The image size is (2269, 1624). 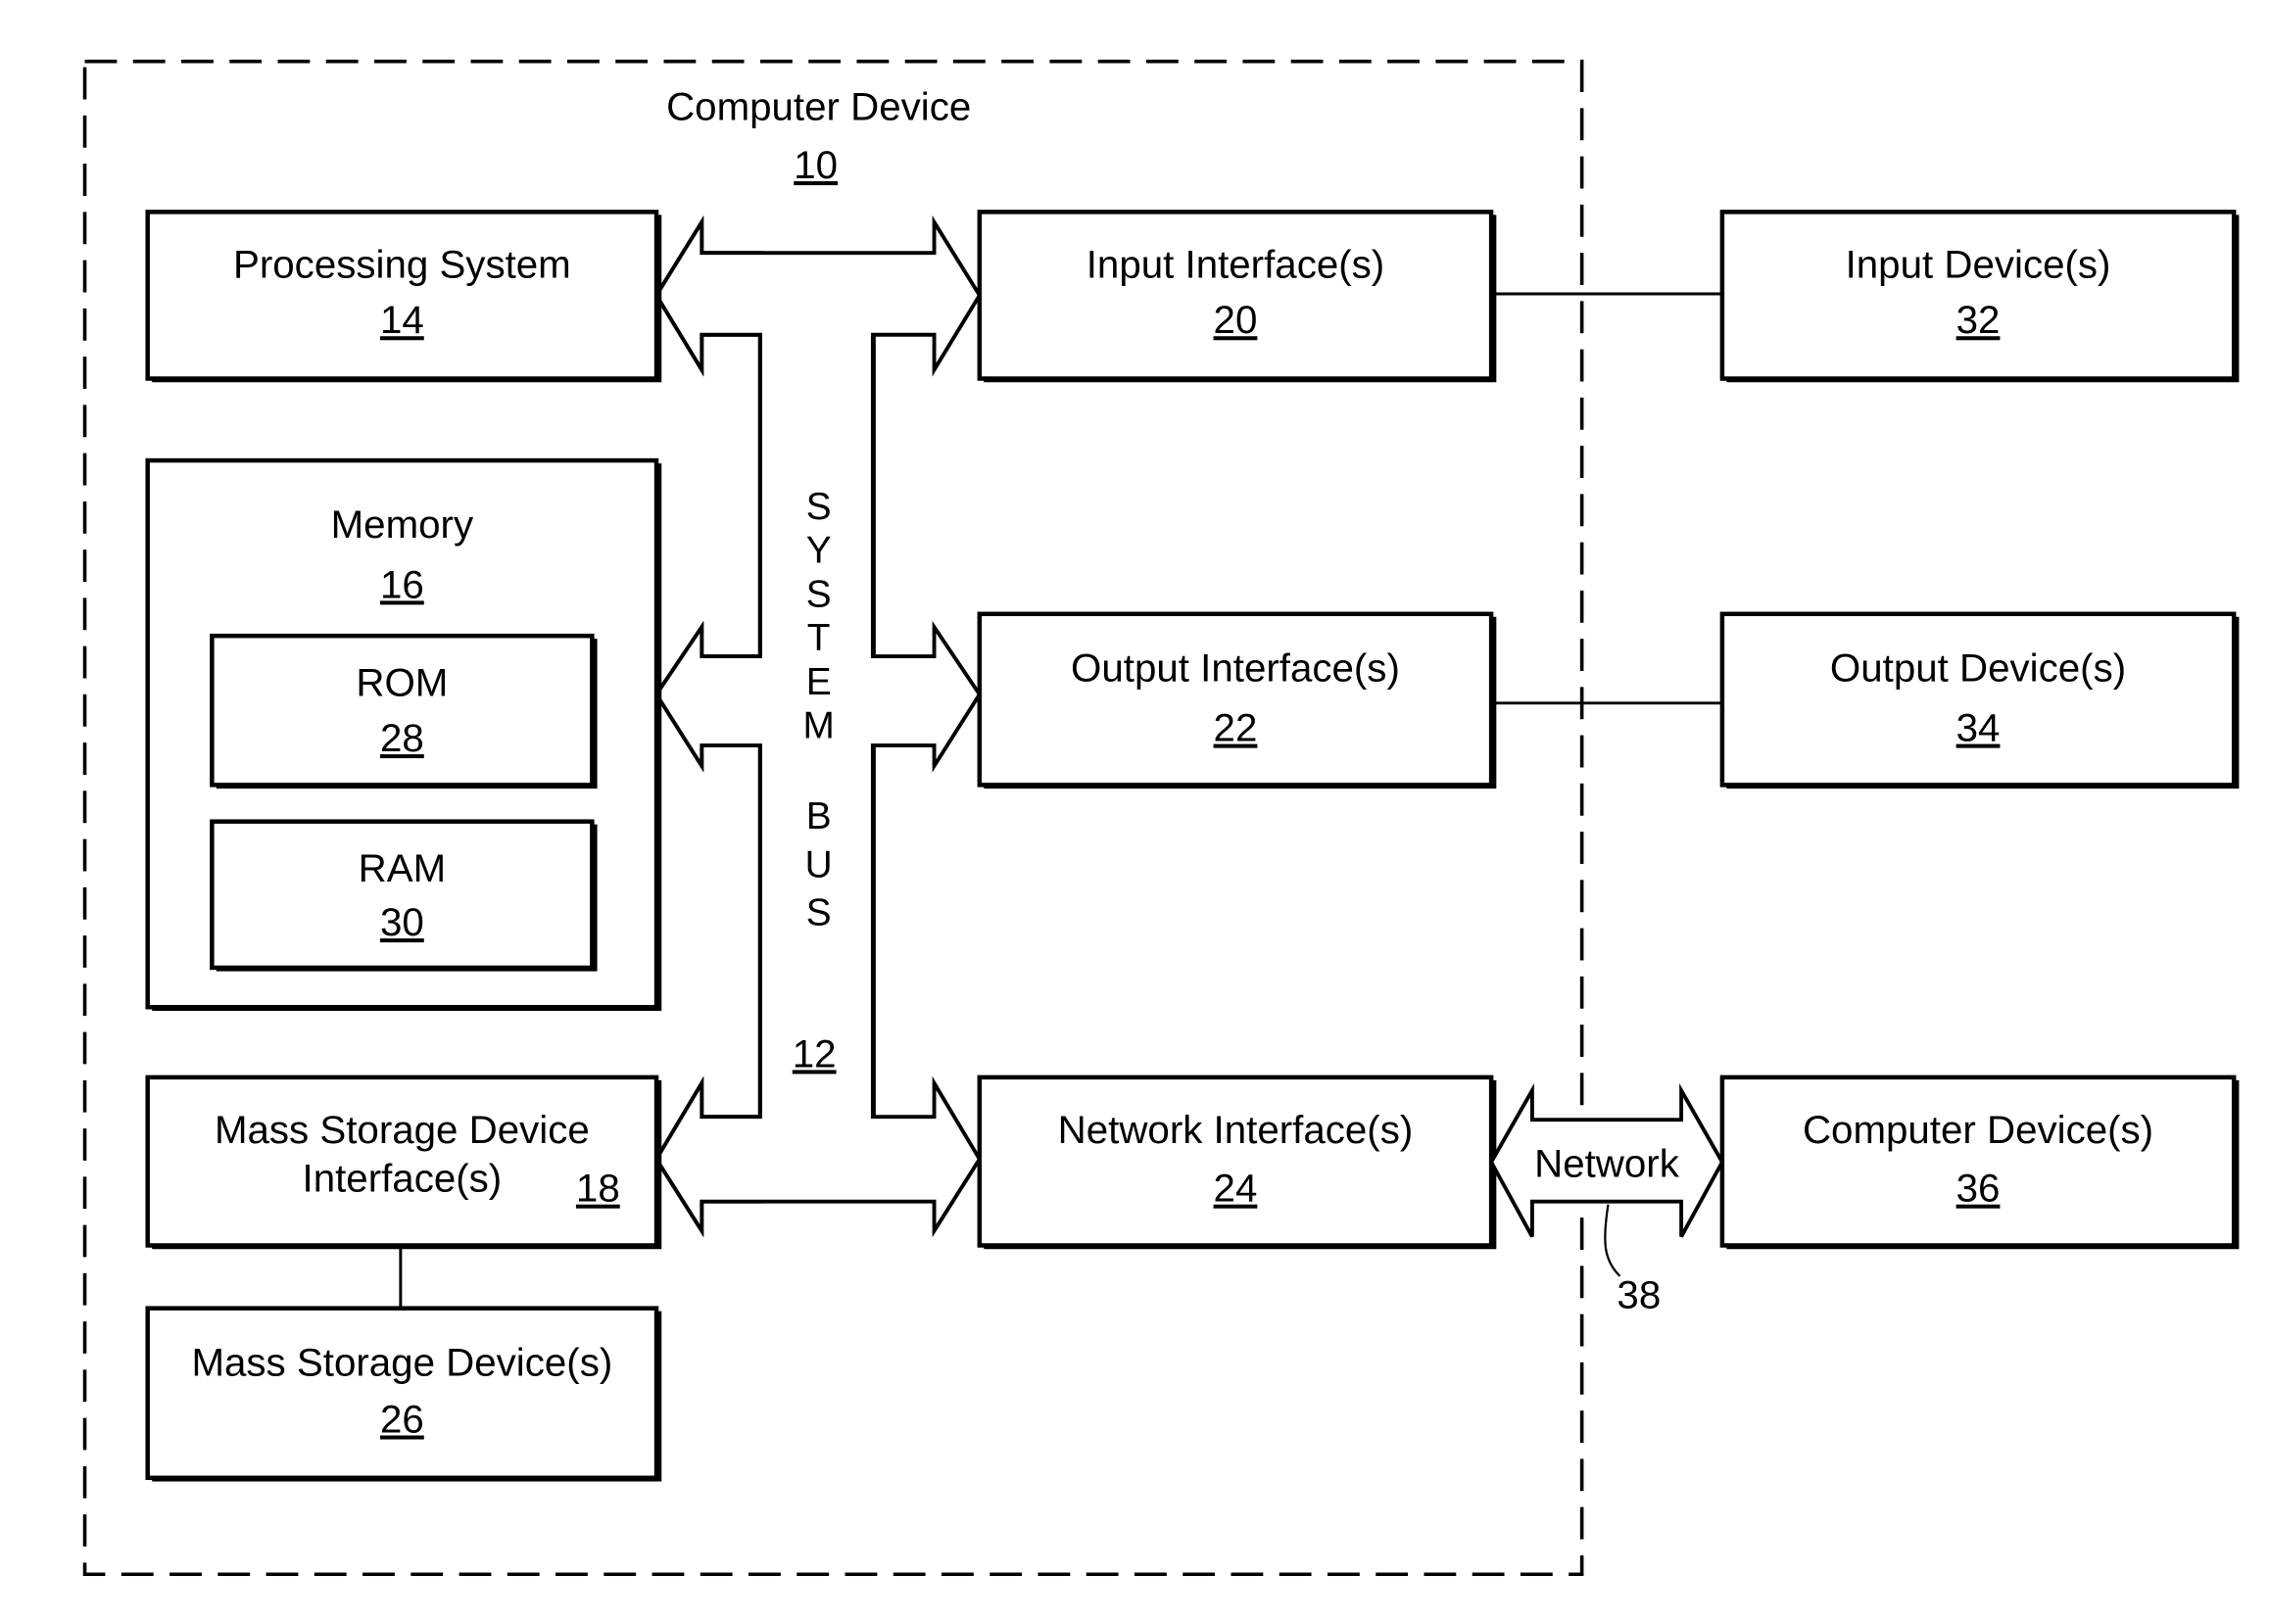 I want to click on svg-text: 34, so click(x=1978, y=728).